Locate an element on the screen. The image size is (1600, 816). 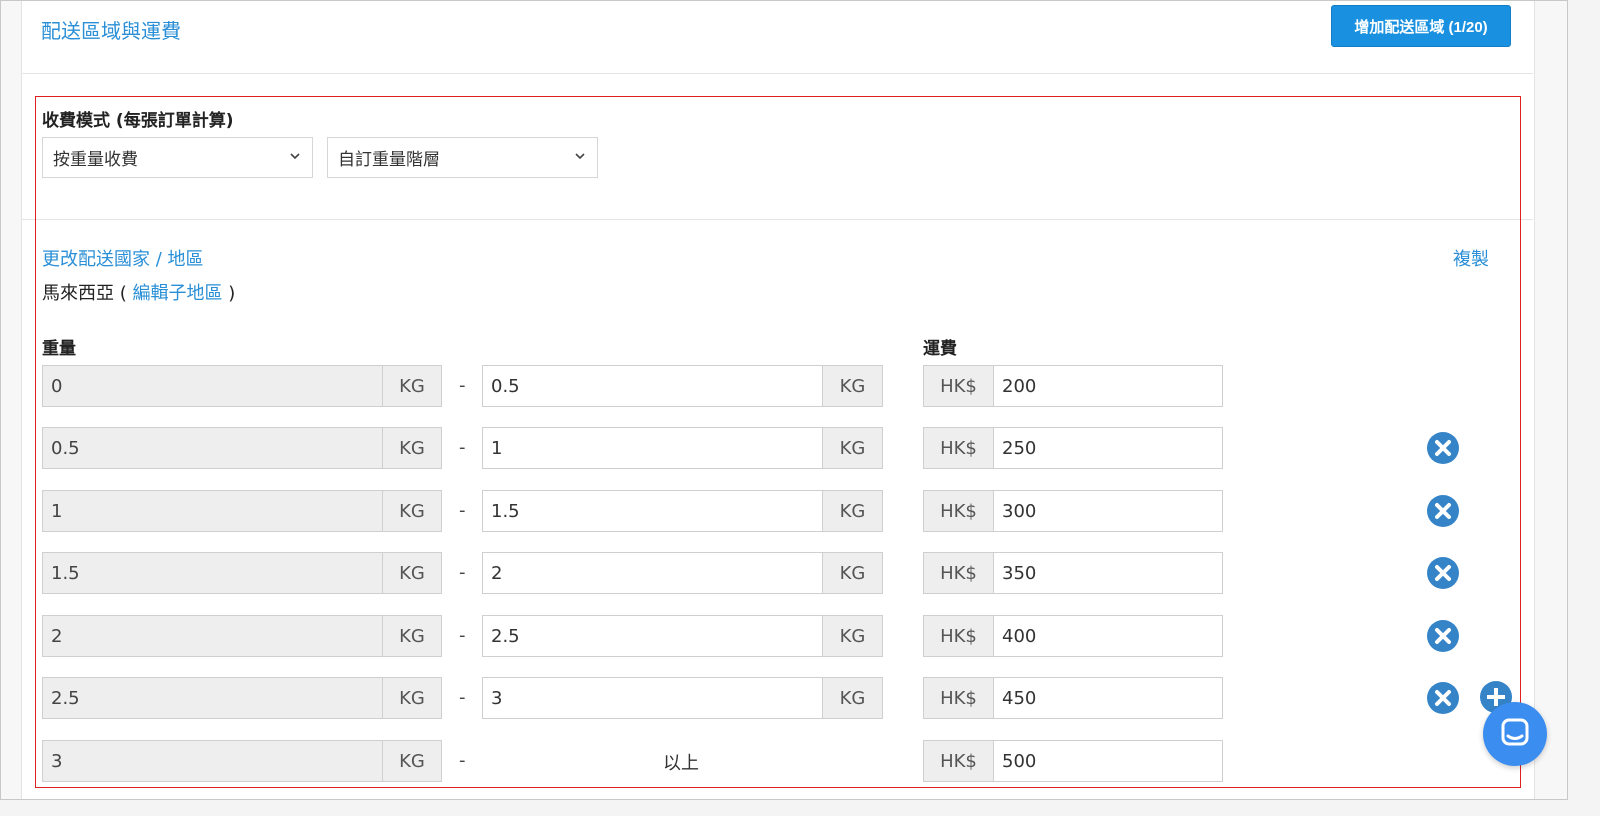
weight-from-field: 1 is located at coordinates (212, 511).